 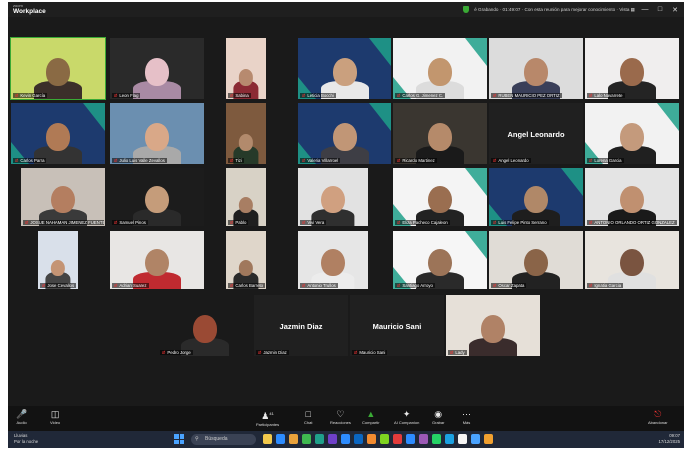 What do you see at coordinates (536, 197) in the screenshot?
I see `participant-tile: Ø Luis Felipe Pinto Serrano` at bounding box center [536, 197].